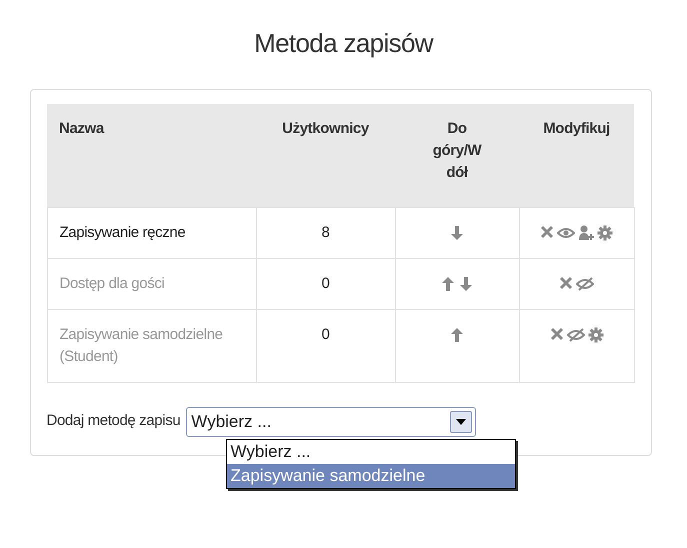 This screenshot has width=687, height=548. Describe the element at coordinates (141, 345) in the screenshot. I see `method-name: Zapisywanie samodzielne (Student)` at that location.